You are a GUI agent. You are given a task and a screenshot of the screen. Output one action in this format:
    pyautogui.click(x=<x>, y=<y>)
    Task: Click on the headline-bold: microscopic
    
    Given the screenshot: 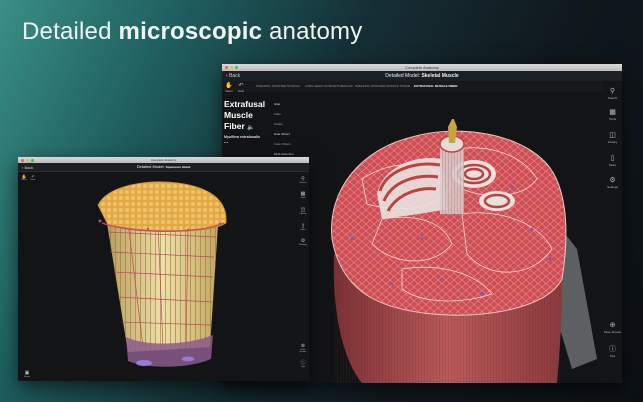 What is the action you would take?
    pyautogui.click(x=190, y=31)
    